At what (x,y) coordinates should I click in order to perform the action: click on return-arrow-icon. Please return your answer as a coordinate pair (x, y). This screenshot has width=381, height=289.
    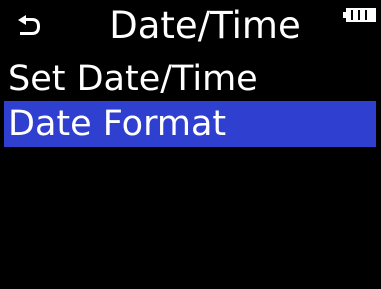
    Looking at the image, I should click on (29, 25).